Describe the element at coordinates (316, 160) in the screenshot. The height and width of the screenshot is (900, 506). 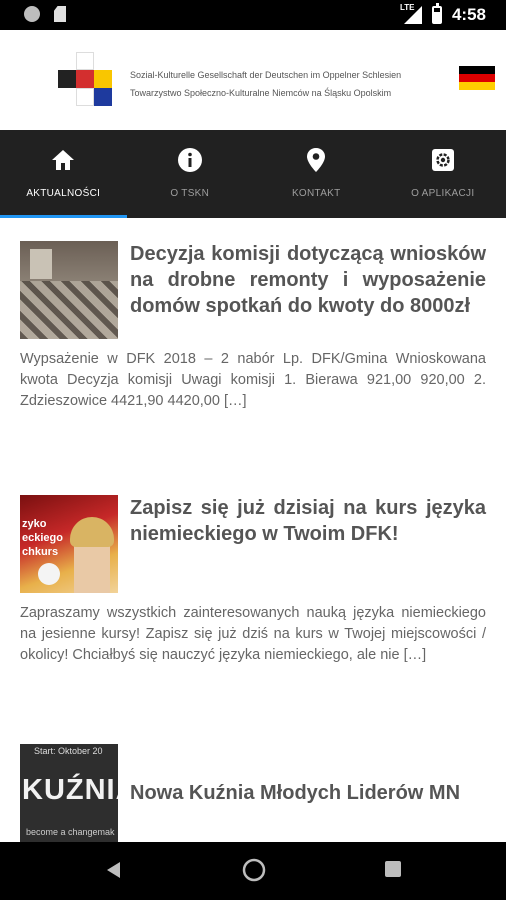
I see `location-pin-icon` at that location.